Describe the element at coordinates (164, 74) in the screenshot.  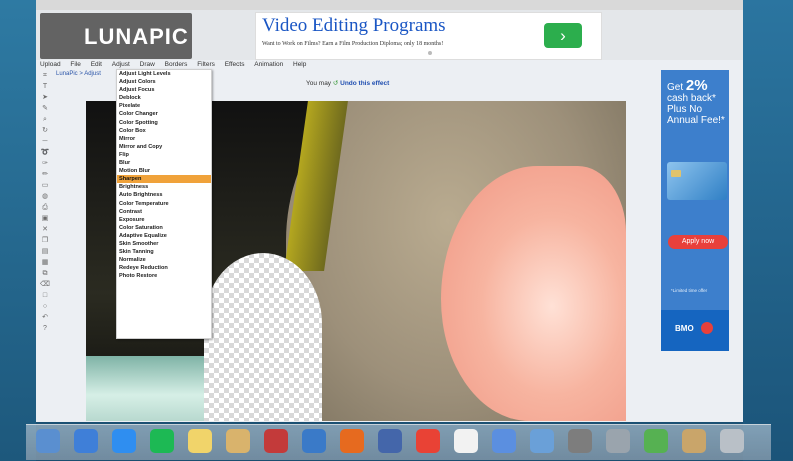
I see `adjust-menu-item: Adjust Light Levels` at that location.